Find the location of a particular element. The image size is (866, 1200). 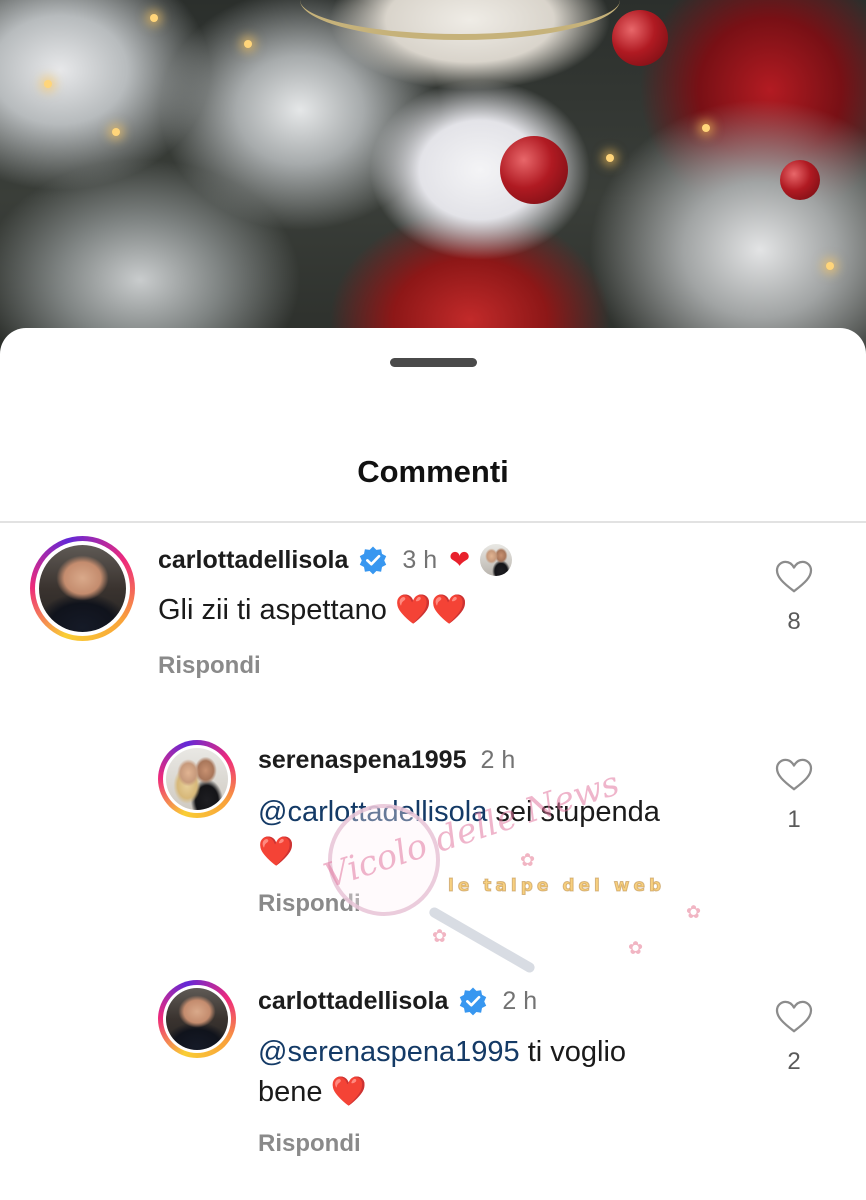

like-count: 8 is located at coordinates (794, 621).